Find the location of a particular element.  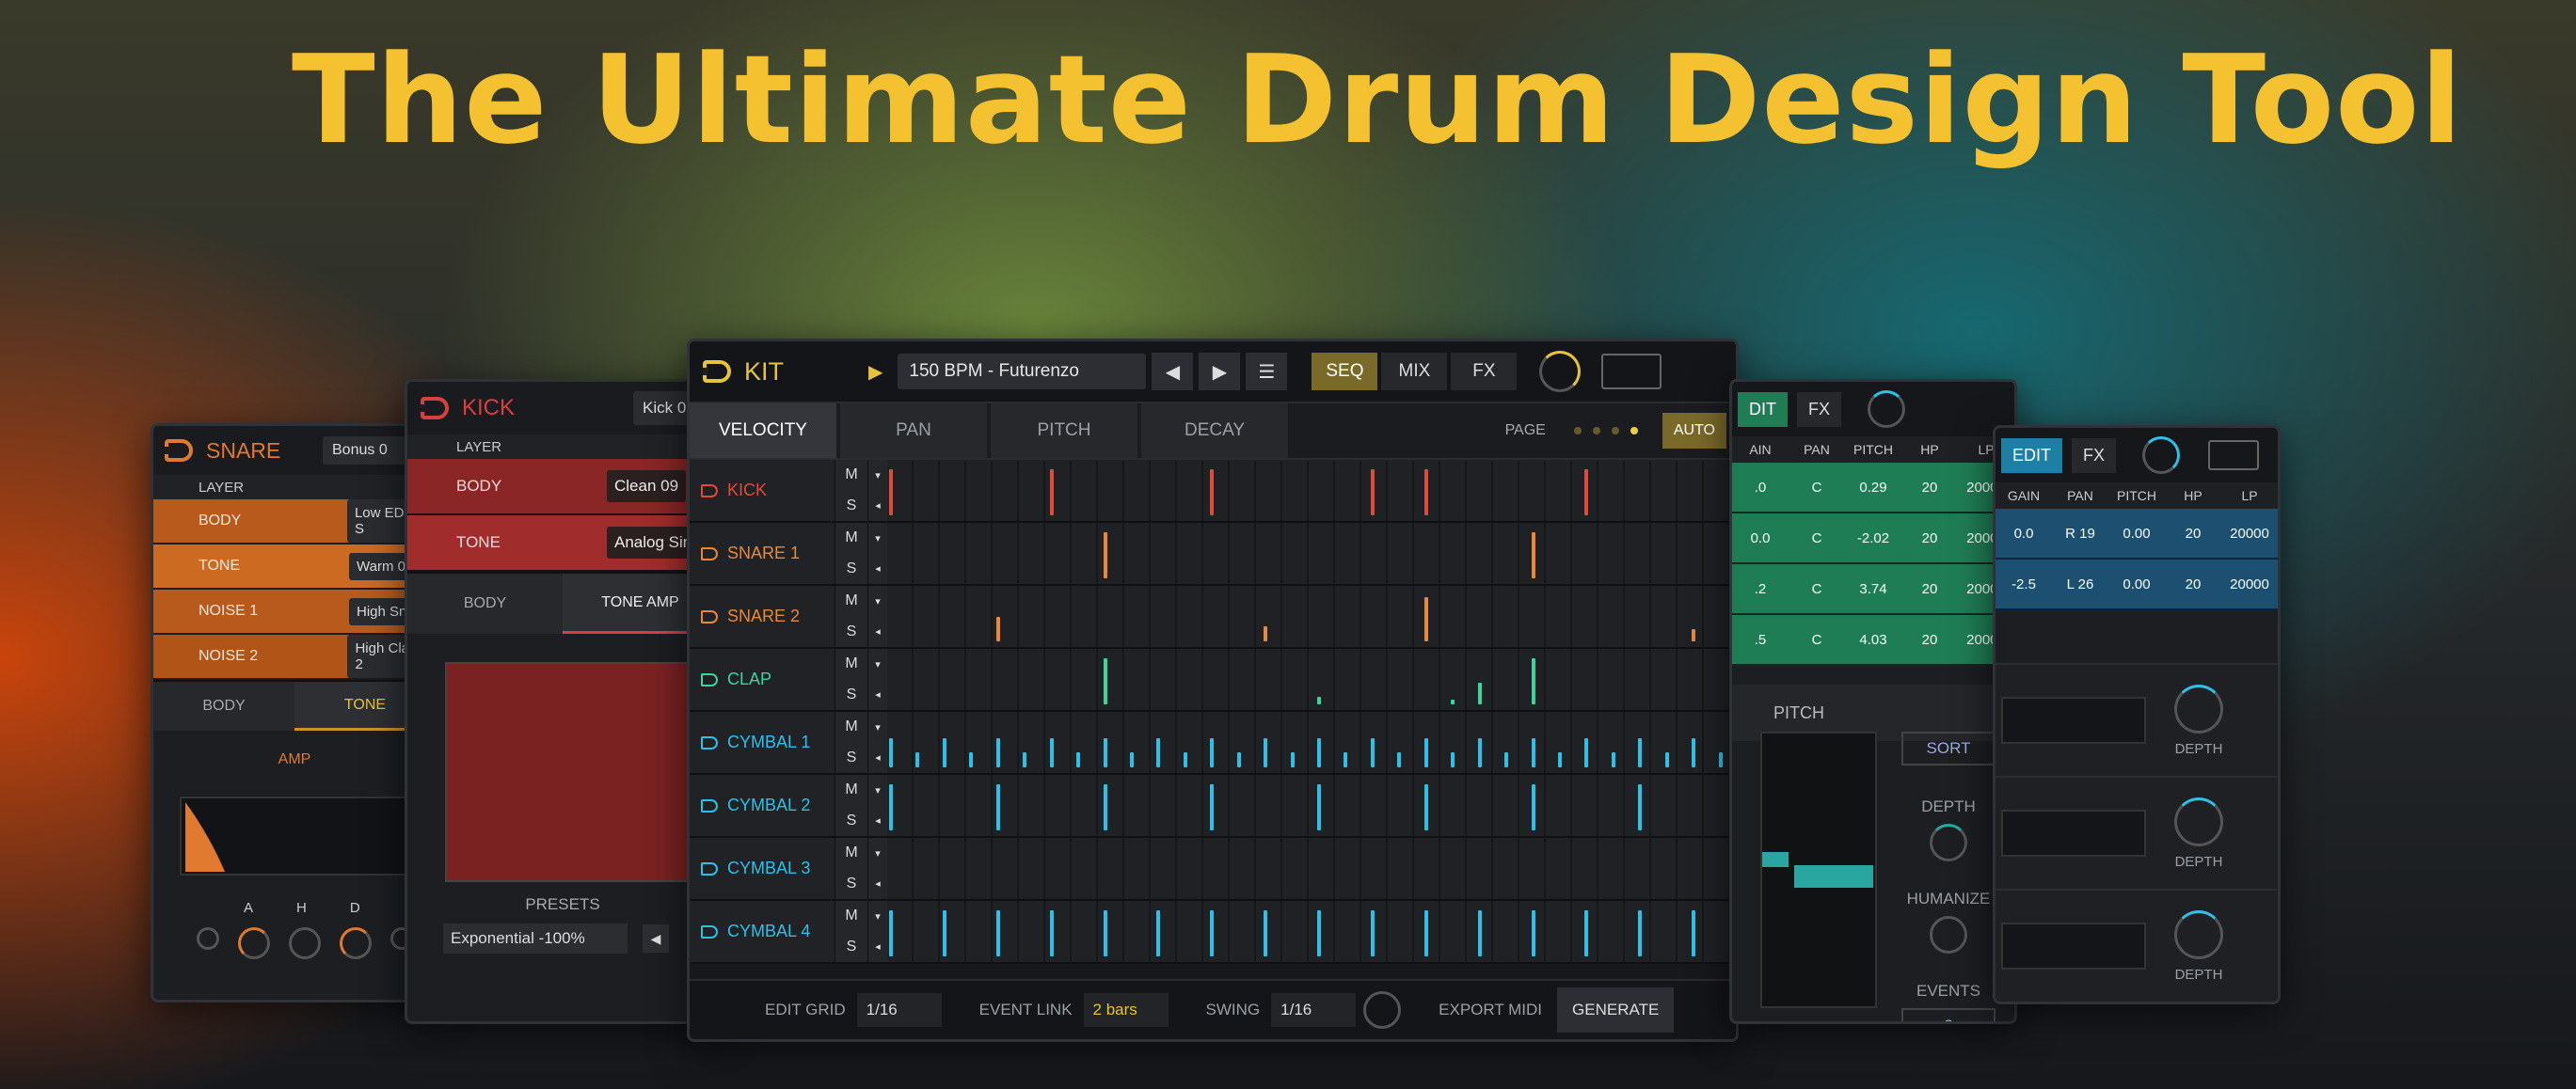

edit-grid-select: 1/16 is located at coordinates (899, 1010).